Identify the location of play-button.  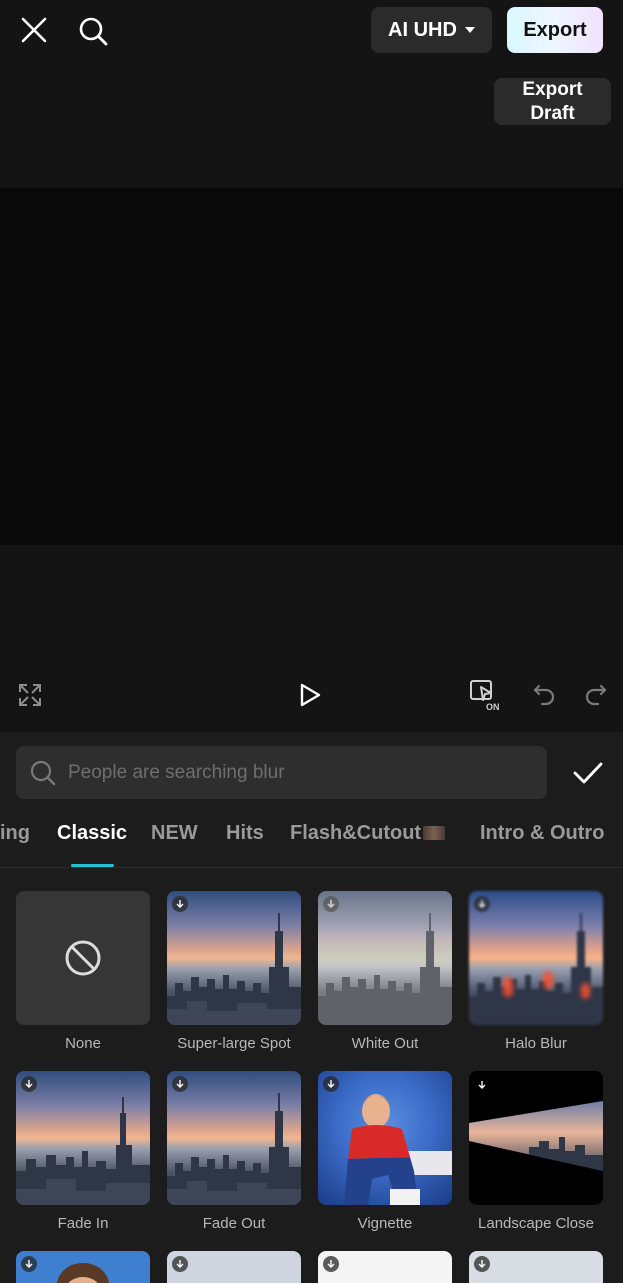
(310, 695).